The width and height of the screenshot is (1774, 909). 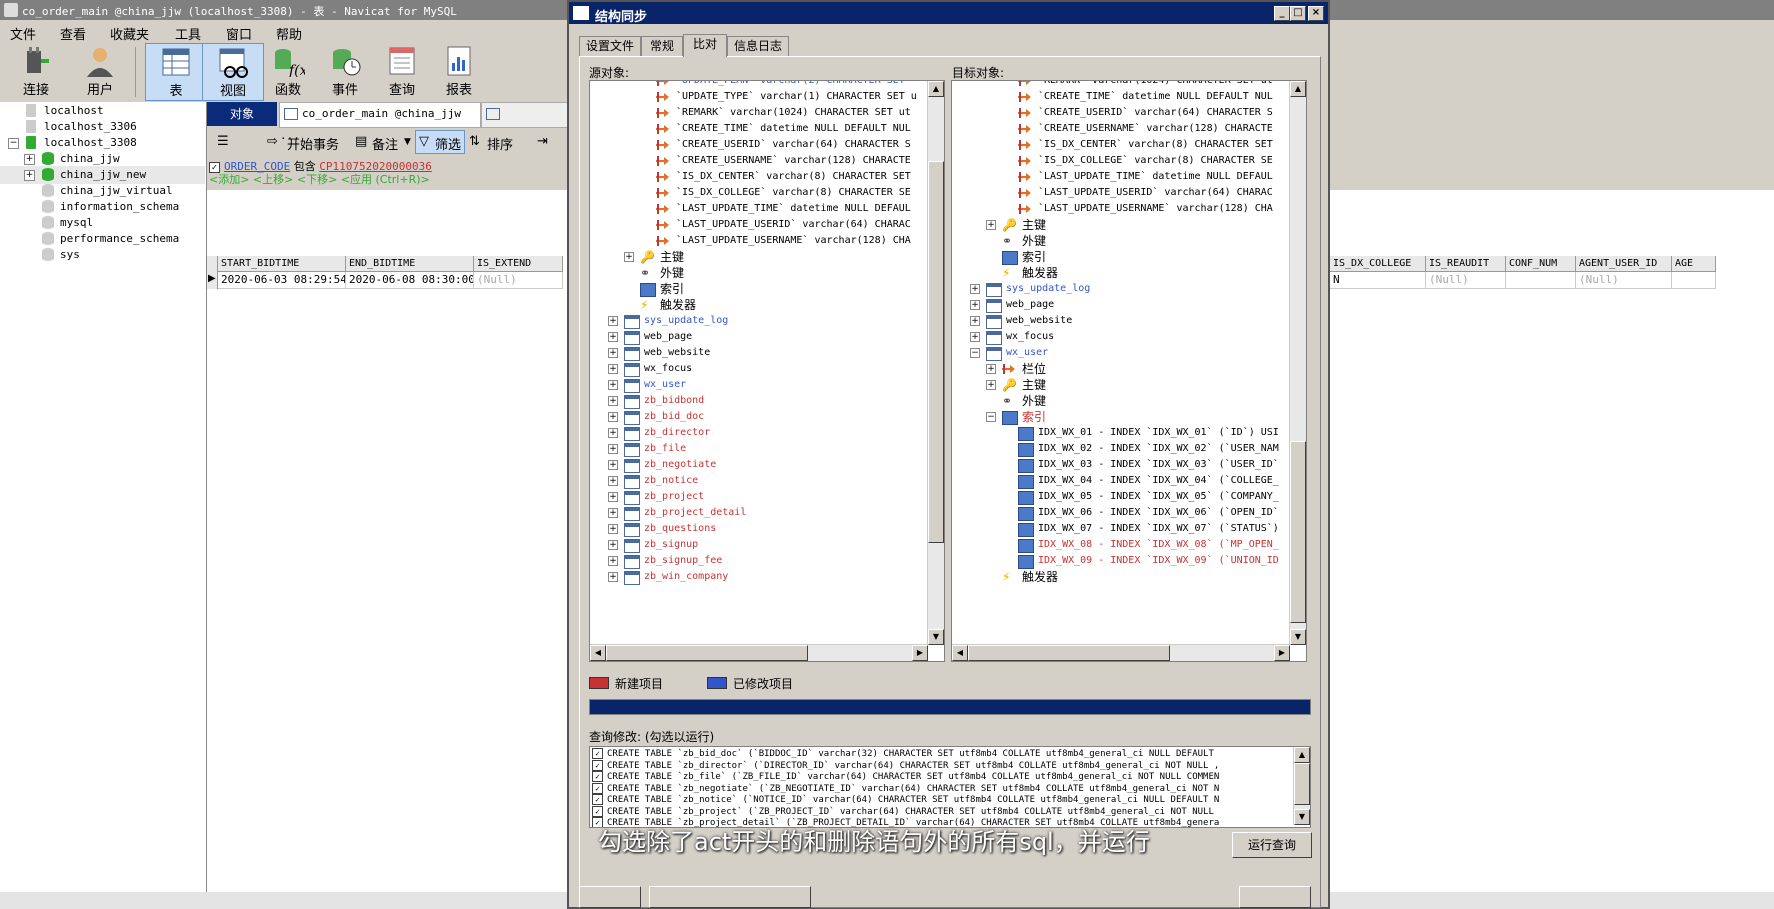 What do you see at coordinates (610, 46) in the screenshot?
I see `tab-profile: 设置文件` at bounding box center [610, 46].